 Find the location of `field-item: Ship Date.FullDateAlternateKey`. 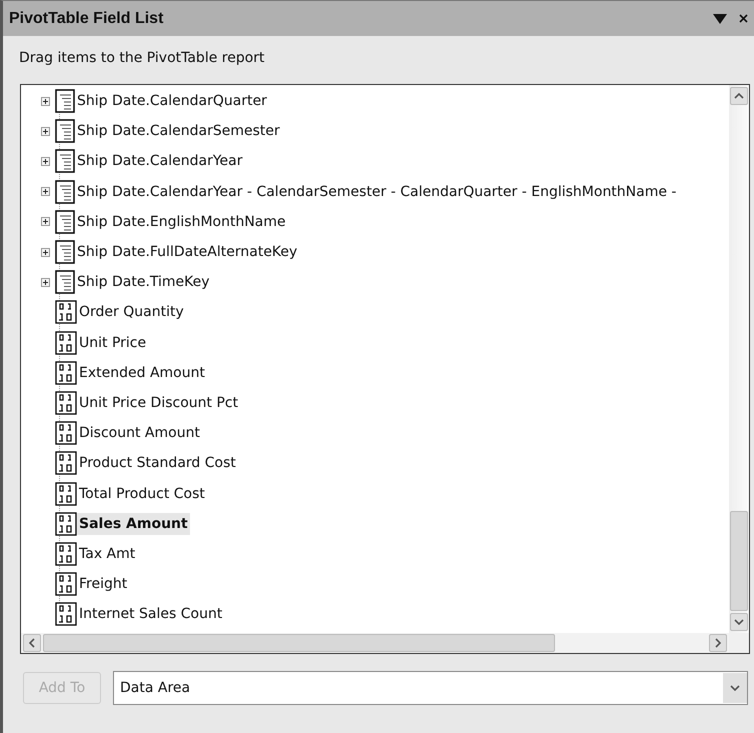

field-item: Ship Date.FullDateAlternateKey is located at coordinates (187, 252).